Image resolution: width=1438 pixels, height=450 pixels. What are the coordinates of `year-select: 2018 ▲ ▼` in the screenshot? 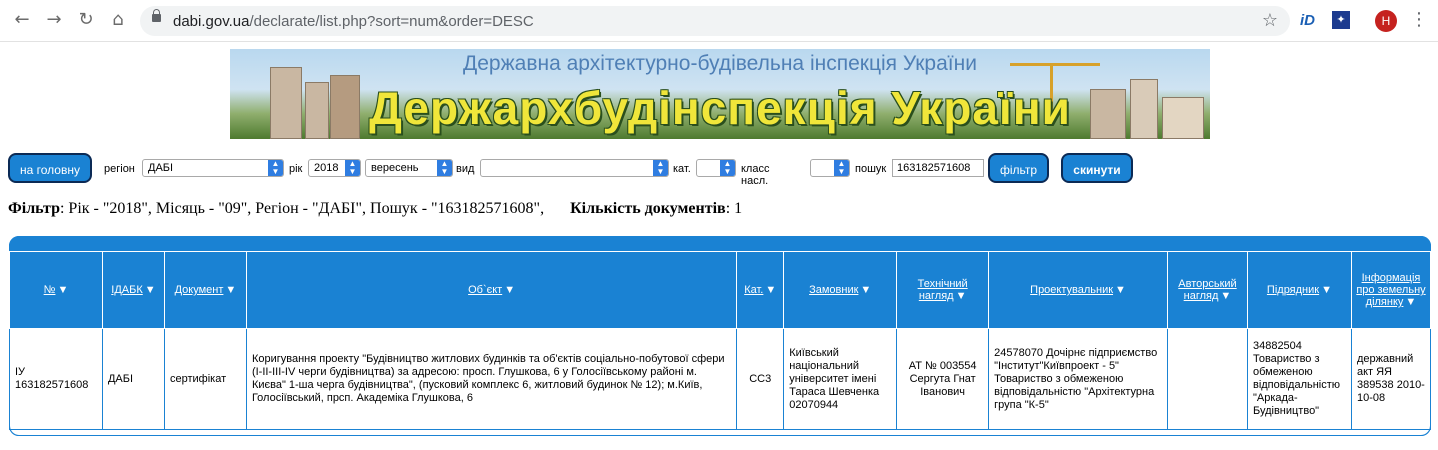 It's located at (334, 168).